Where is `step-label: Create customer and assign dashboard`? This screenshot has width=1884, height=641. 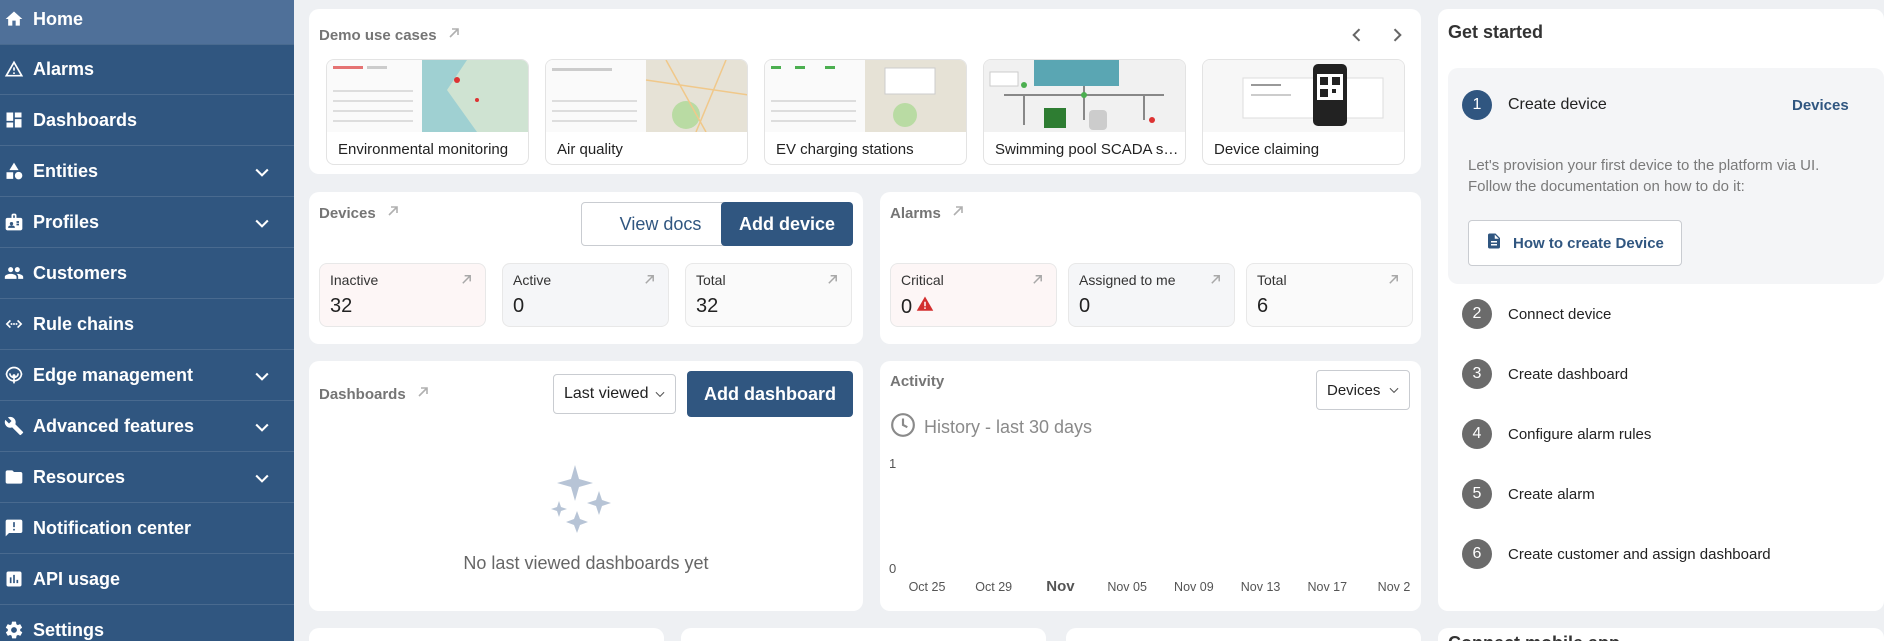
step-label: Create customer and assign dashboard is located at coordinates (1639, 554).